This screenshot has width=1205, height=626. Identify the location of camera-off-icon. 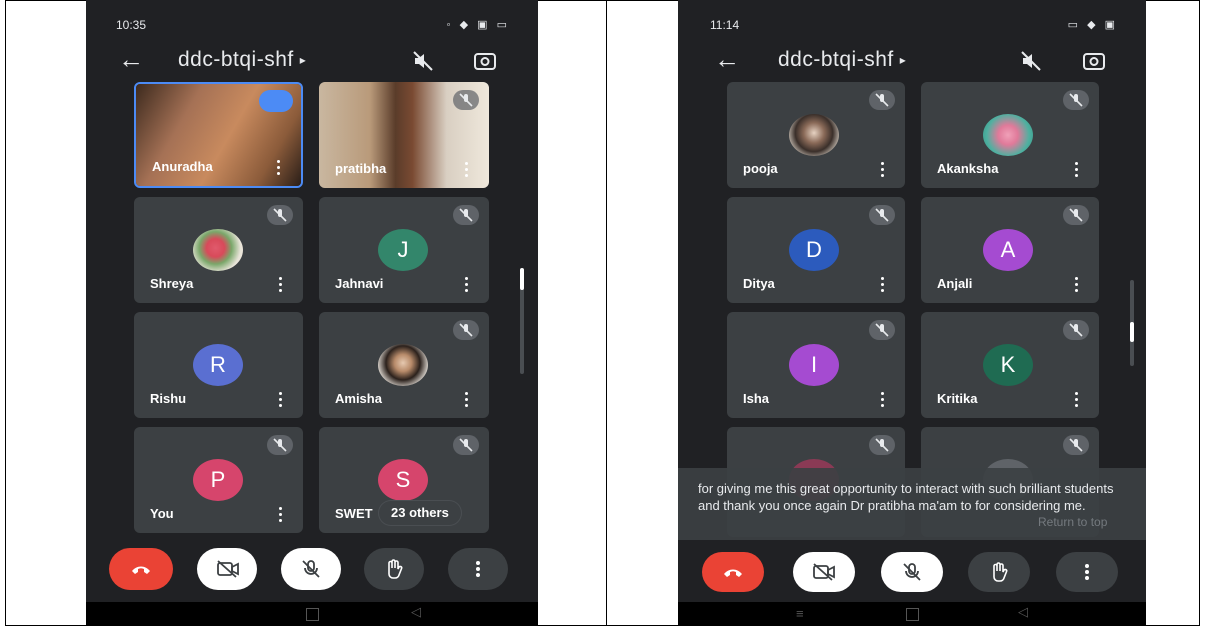
(228, 569).